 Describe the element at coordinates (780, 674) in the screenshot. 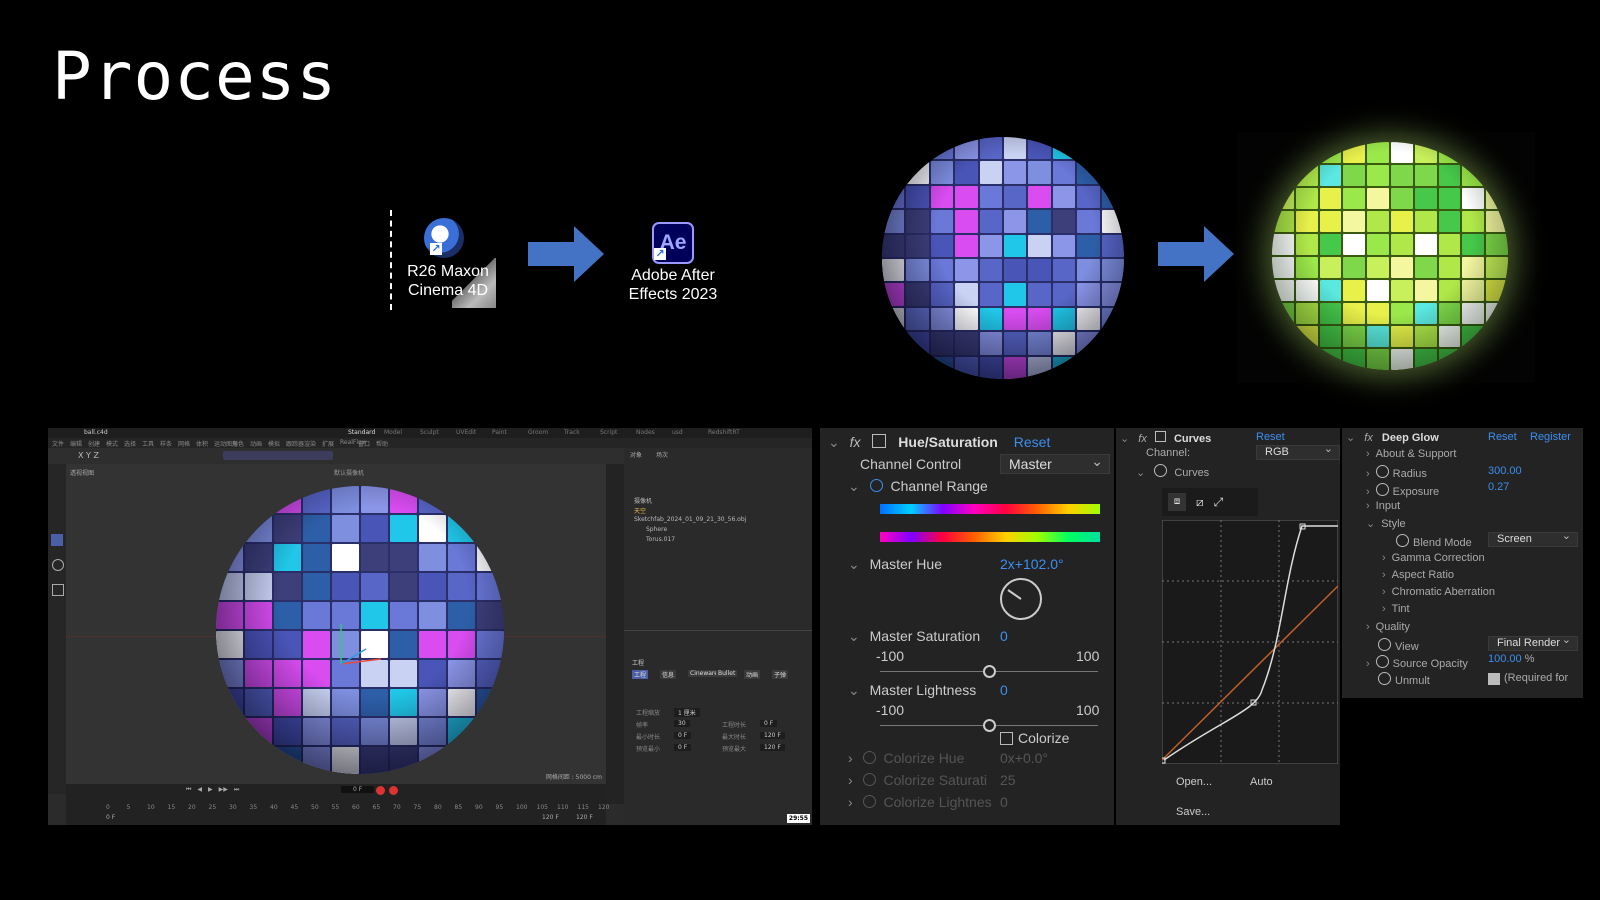

I see `attribute-tab: 子弹` at that location.